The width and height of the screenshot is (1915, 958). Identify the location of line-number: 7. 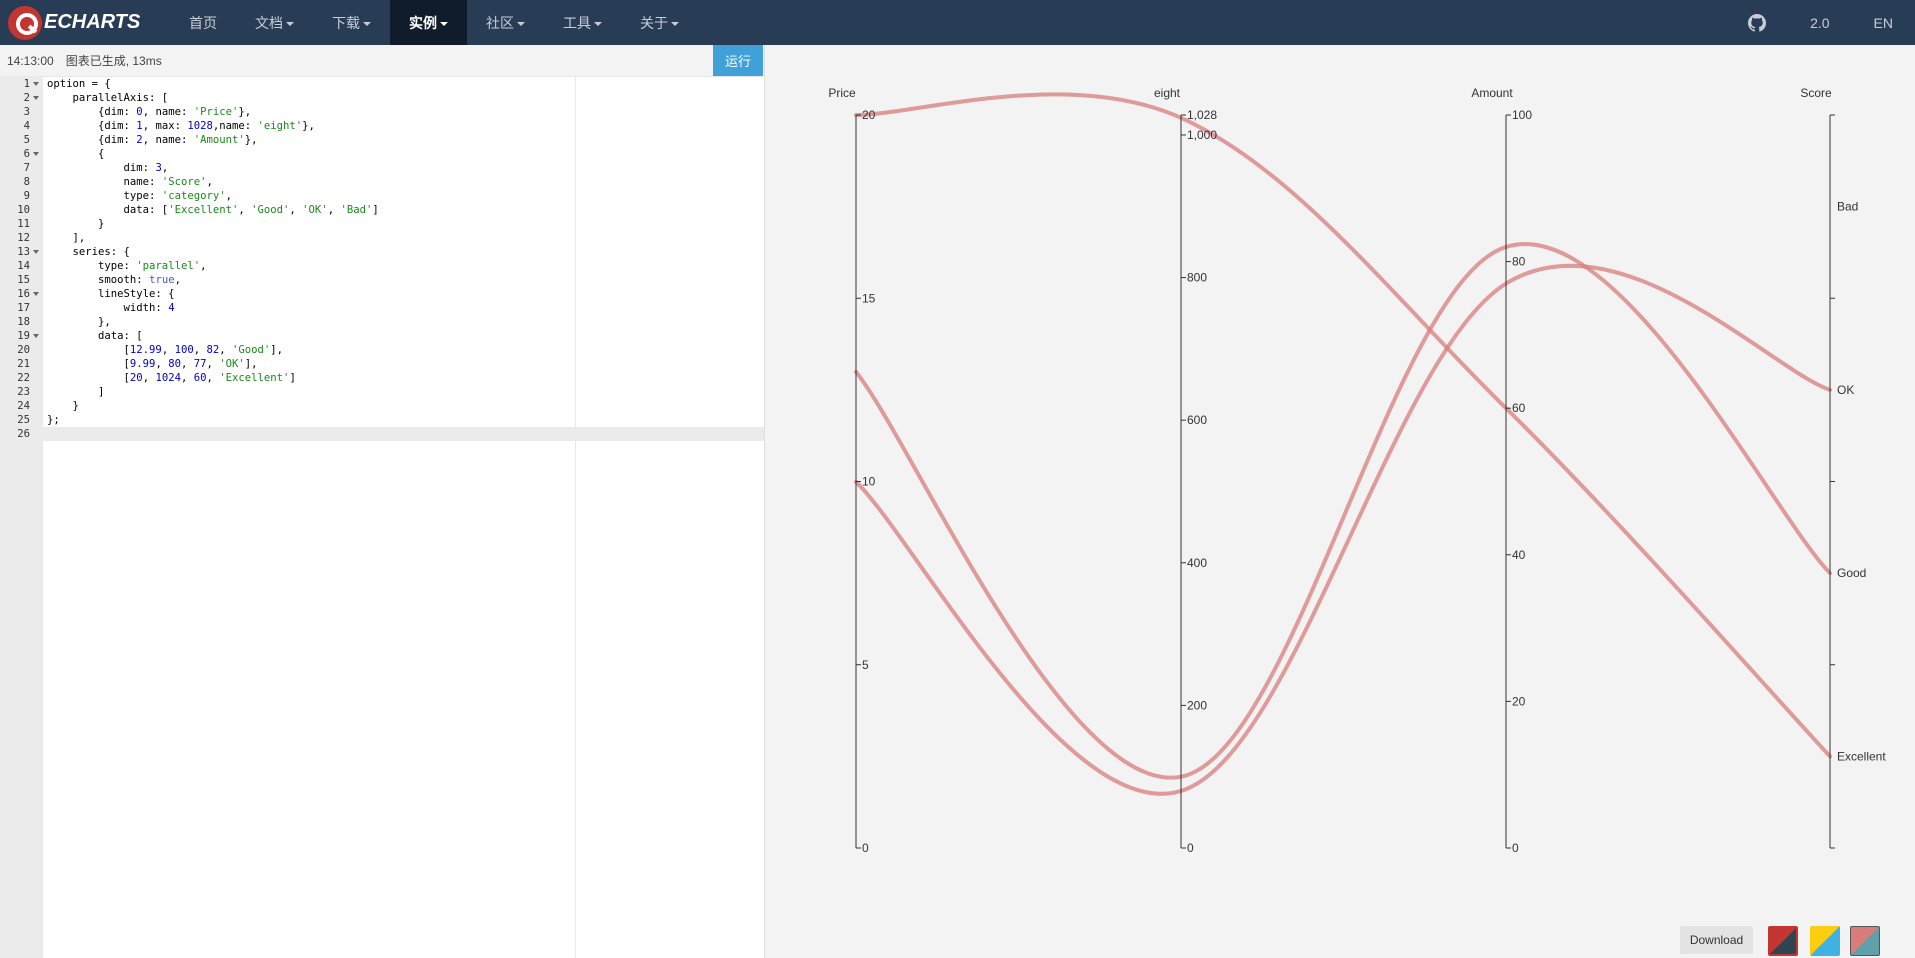
(26, 168).